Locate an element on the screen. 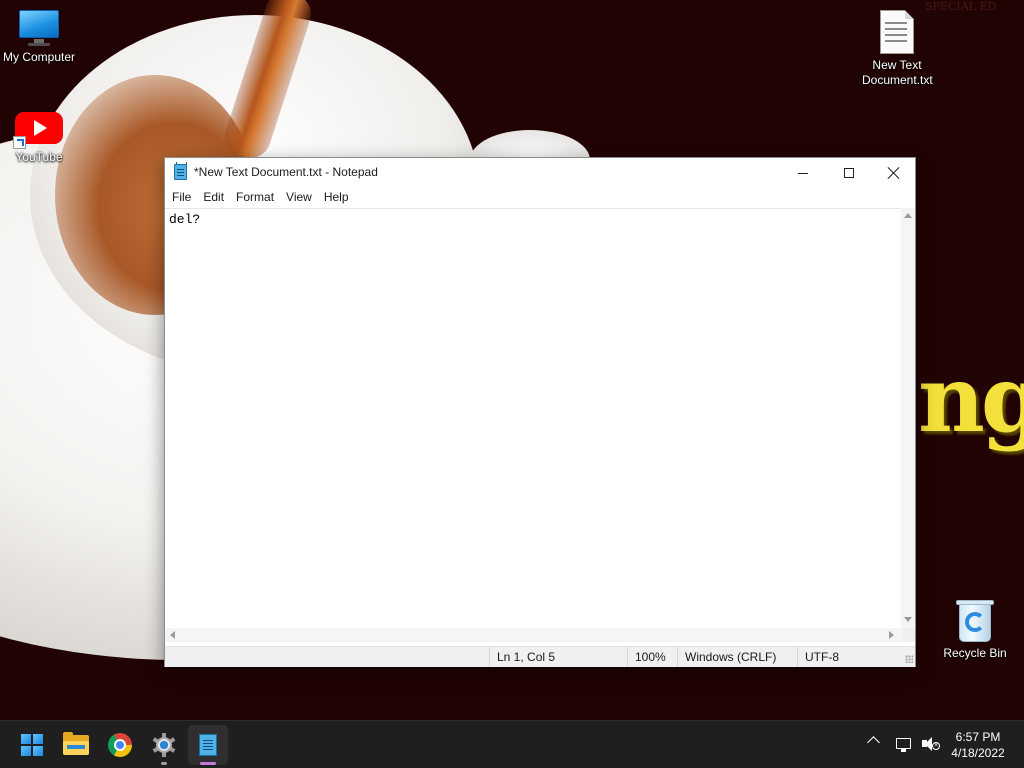  horizontal-scrollbar is located at coordinates (533, 635).